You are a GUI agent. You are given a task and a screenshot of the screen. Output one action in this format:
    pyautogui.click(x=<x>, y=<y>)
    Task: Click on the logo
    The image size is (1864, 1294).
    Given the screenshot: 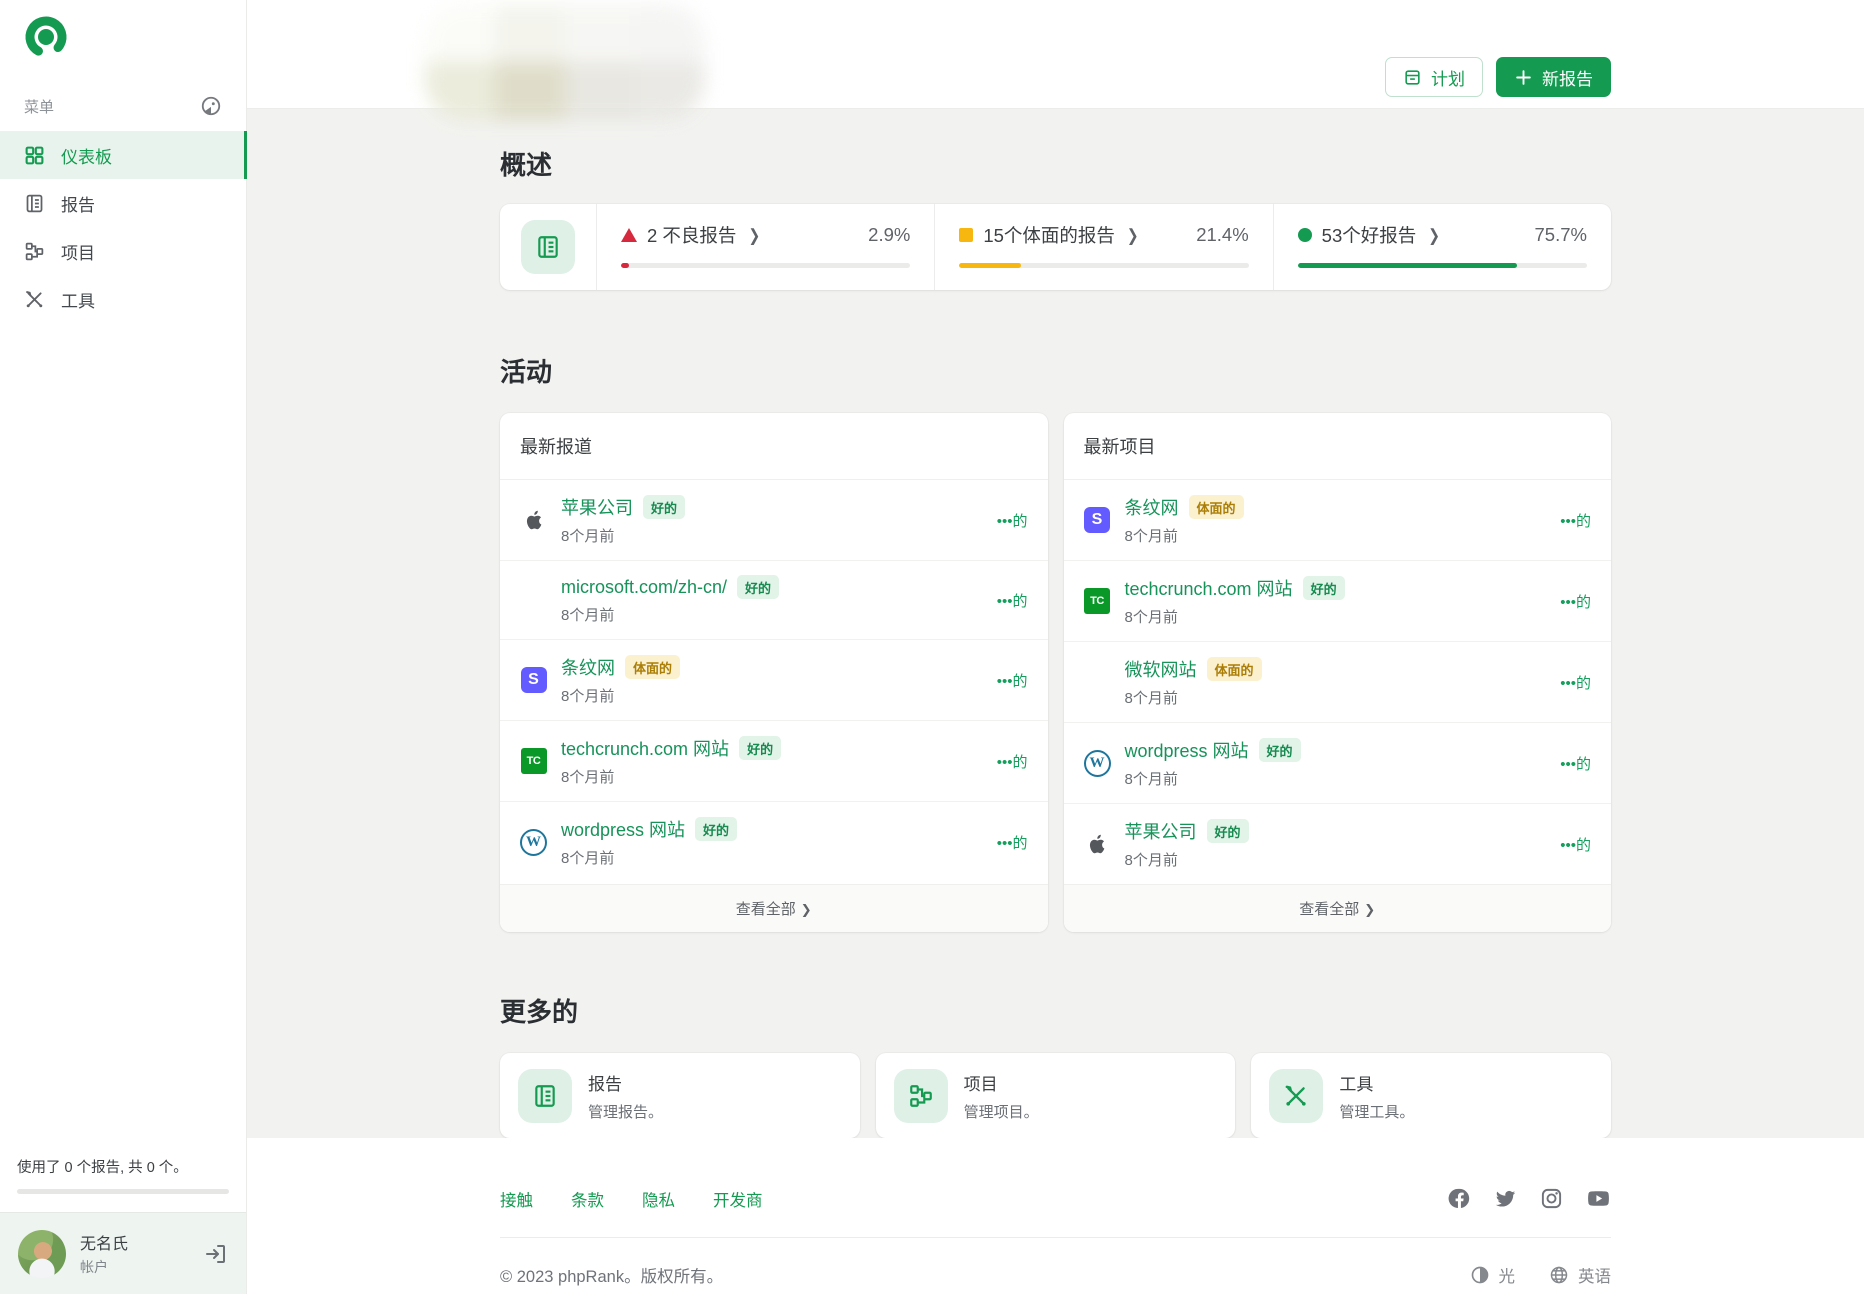 What is the action you would take?
    pyautogui.click(x=123, y=32)
    